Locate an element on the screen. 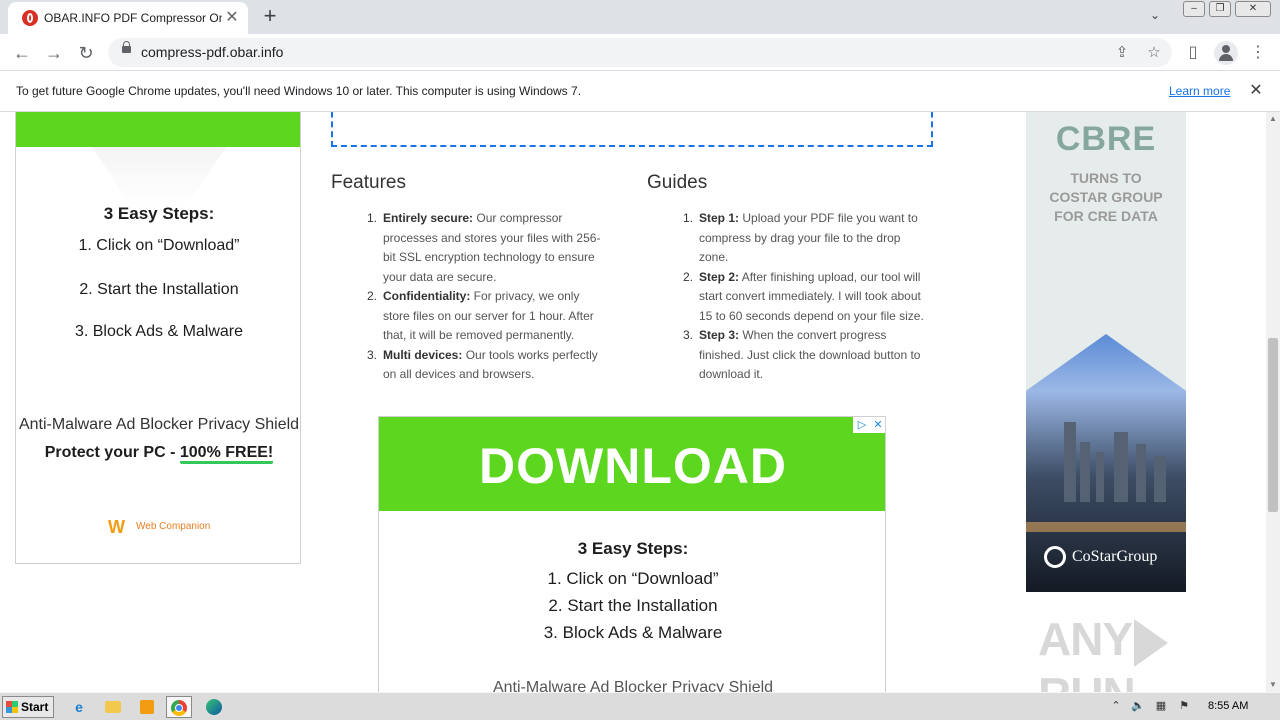  chrome-taskbar-icon is located at coordinates (179, 707).